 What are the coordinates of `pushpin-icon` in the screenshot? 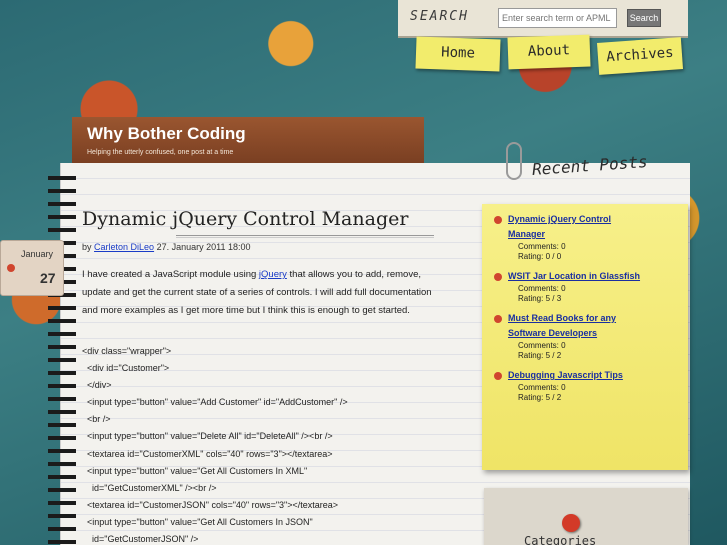 It's located at (571, 523).